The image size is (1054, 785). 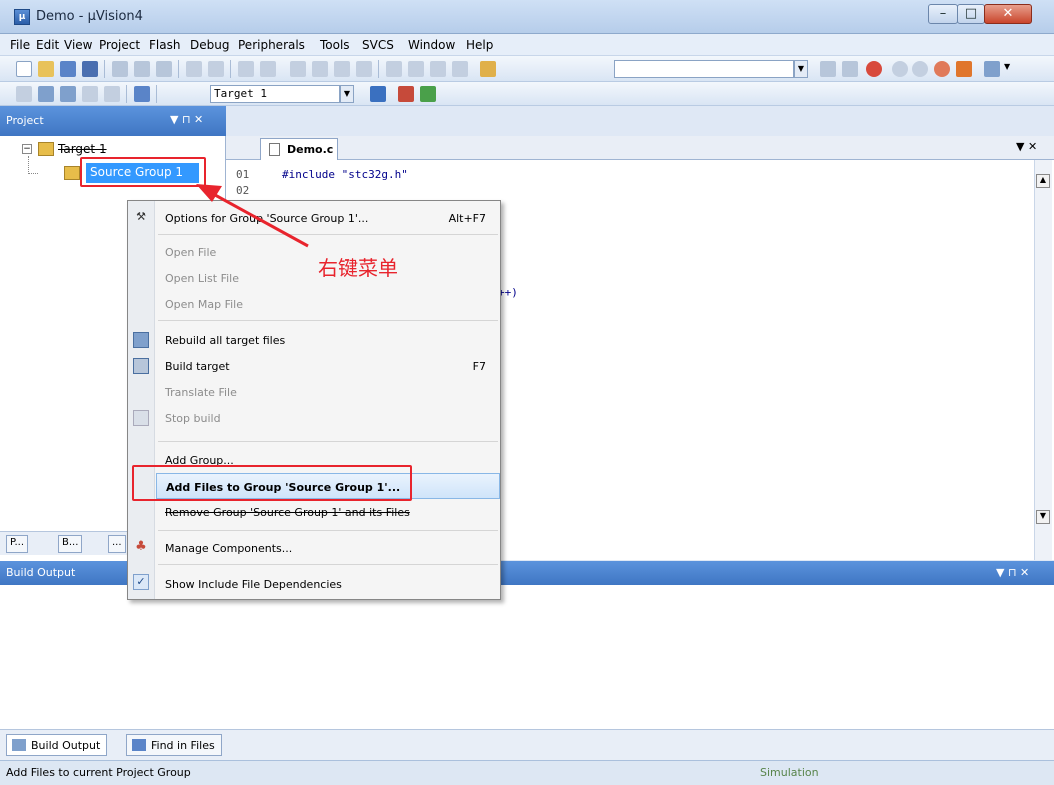 What do you see at coordinates (252, 216) in the screenshot?
I see `red-arrow` at bounding box center [252, 216].